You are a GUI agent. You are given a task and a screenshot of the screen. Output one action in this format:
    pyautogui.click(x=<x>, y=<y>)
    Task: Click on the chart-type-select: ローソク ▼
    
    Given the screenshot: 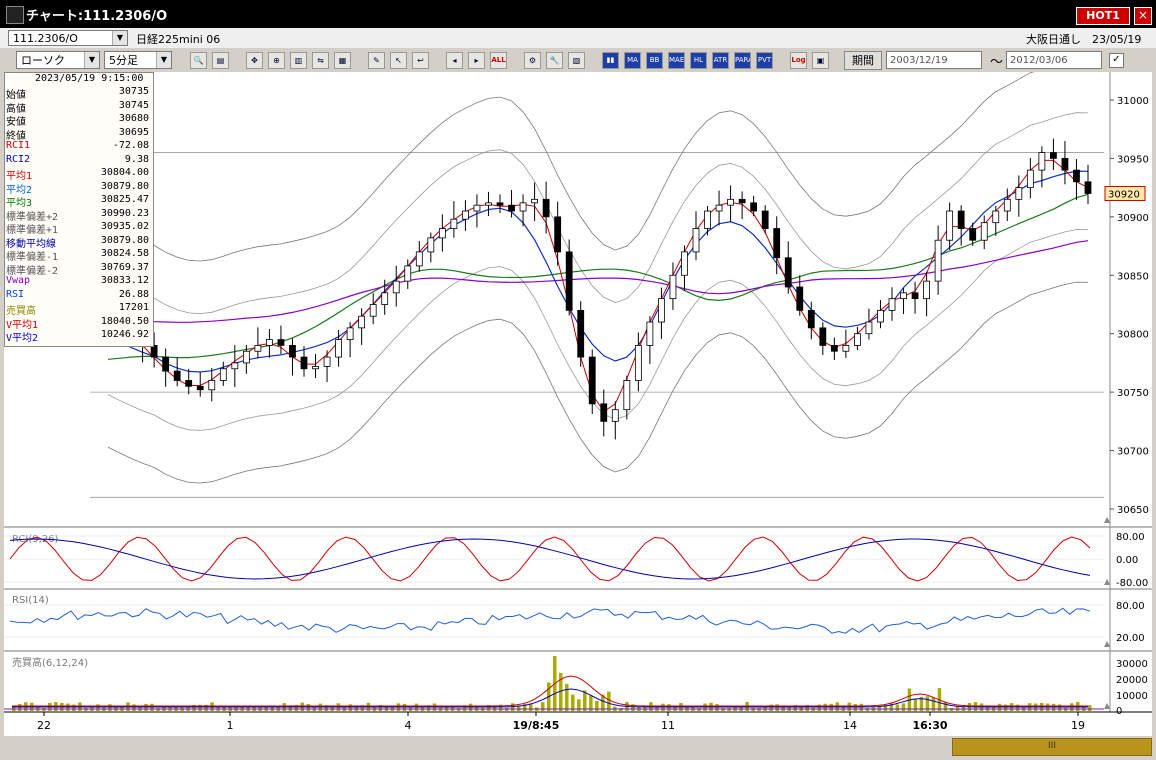 What is the action you would take?
    pyautogui.click(x=58, y=60)
    